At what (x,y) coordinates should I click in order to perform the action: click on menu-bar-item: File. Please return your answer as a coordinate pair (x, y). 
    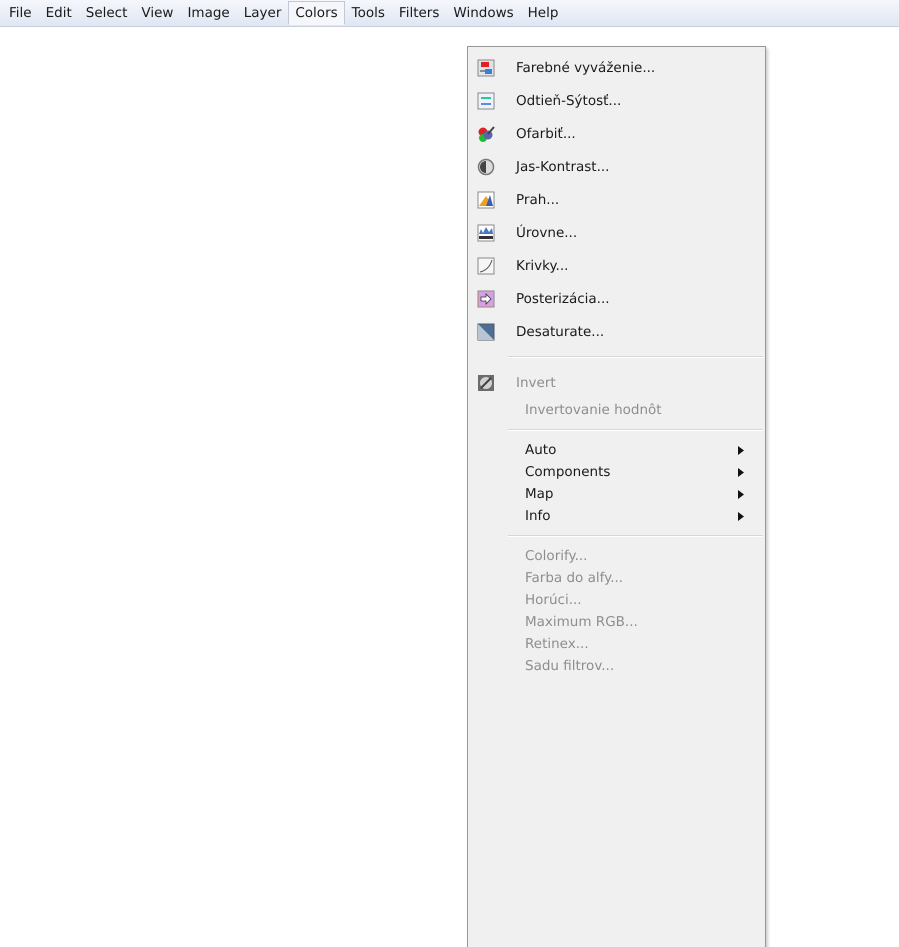
    Looking at the image, I should click on (20, 13).